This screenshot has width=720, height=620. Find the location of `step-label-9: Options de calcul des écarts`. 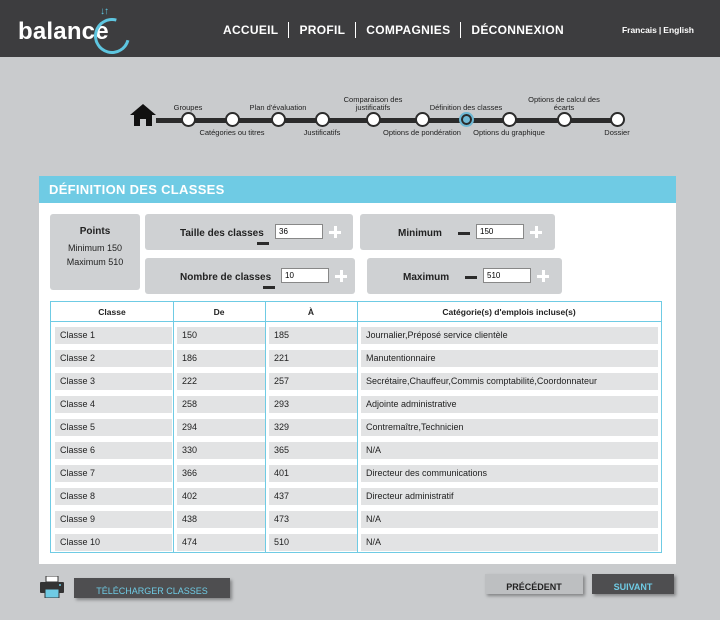

step-label-9: Options de calcul des écarts is located at coordinates (564, 104).